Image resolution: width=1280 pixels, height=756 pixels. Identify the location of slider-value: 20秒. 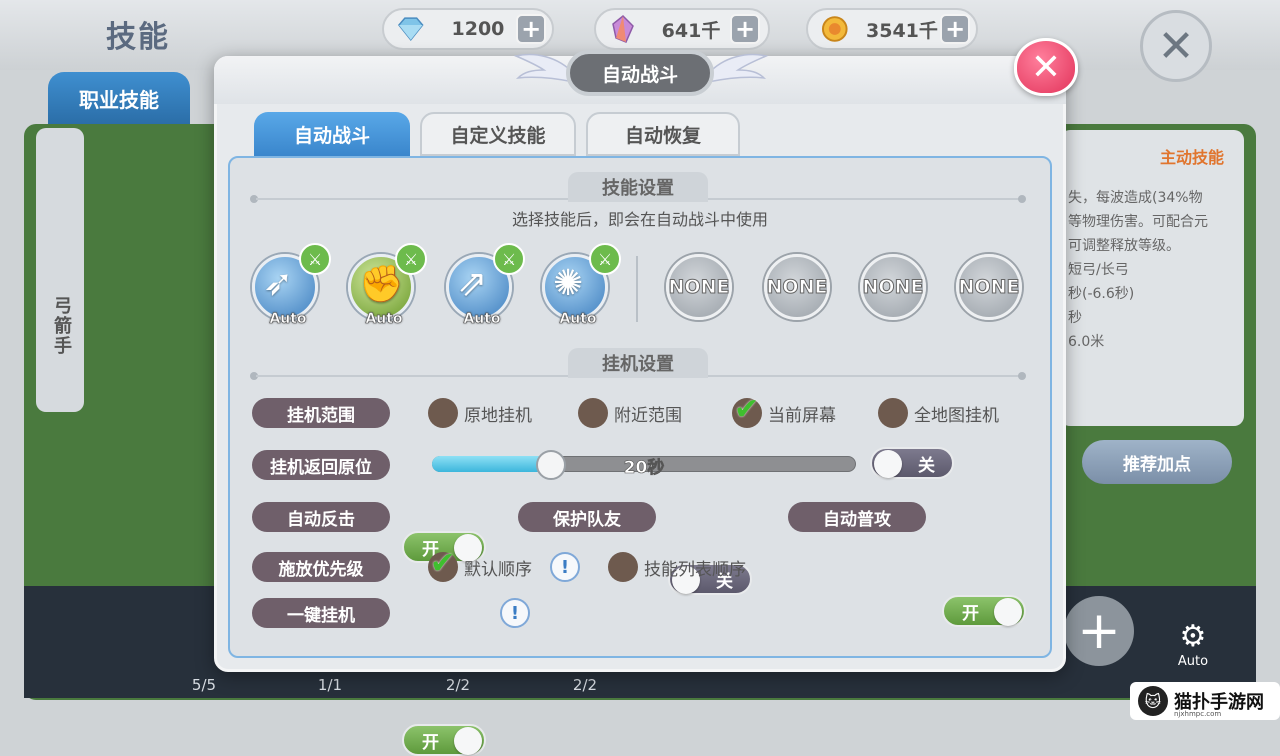
(644, 468).